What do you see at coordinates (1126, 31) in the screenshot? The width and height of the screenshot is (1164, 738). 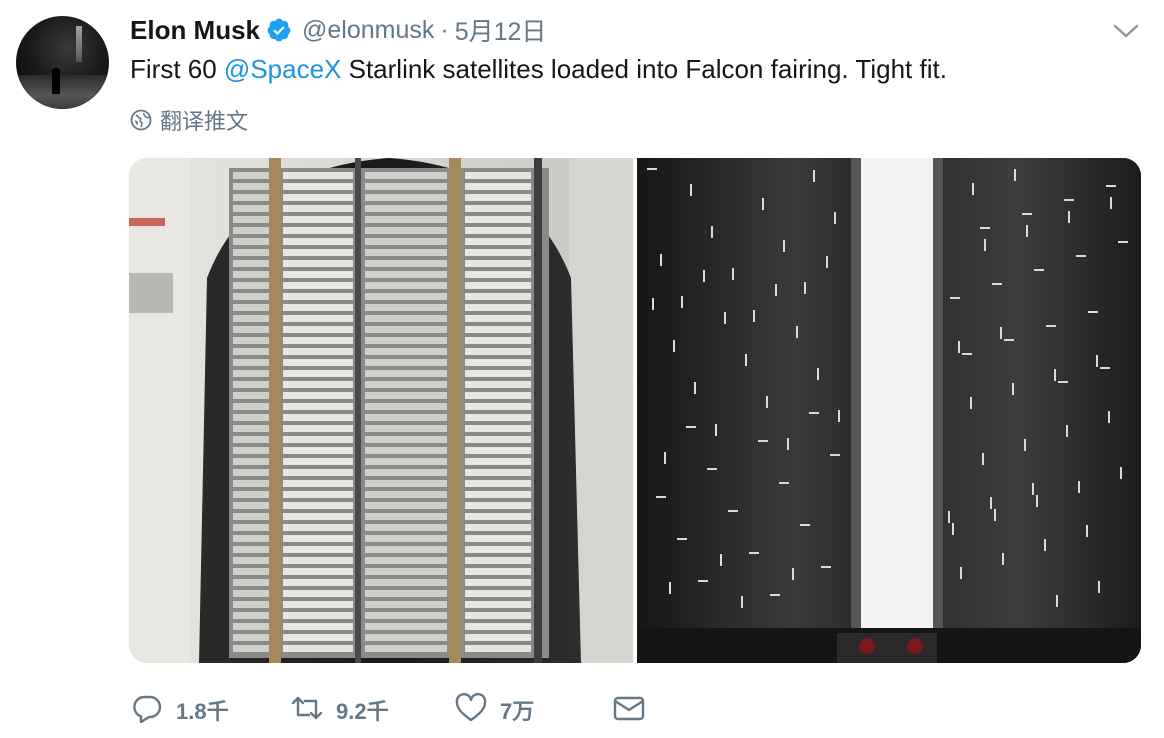 I see `chevron-down-icon` at bounding box center [1126, 31].